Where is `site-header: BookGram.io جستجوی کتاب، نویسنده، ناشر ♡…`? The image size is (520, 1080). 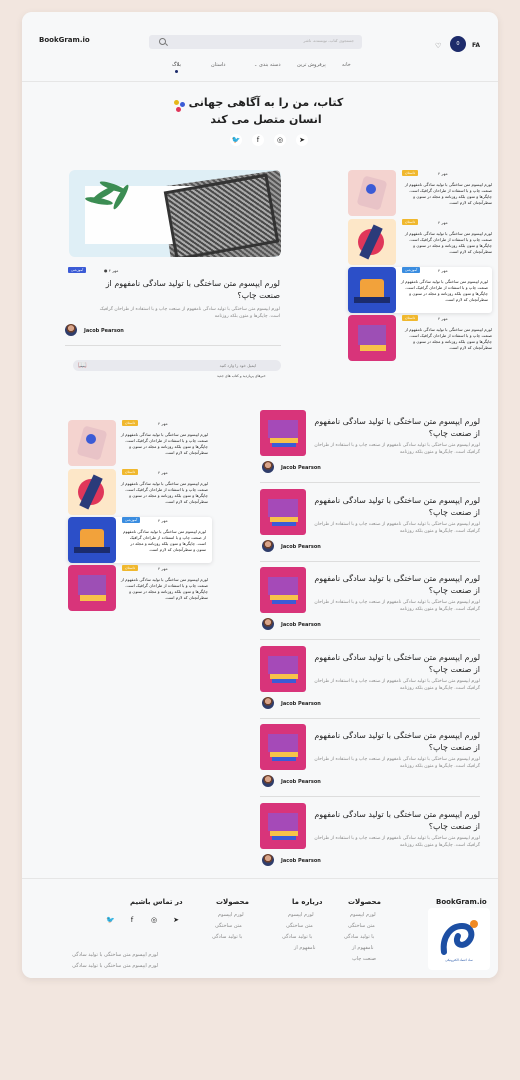
site-header: BookGram.io جستجوی کتاب، نویسنده، ناشر ♡… is located at coordinates (260, 47).